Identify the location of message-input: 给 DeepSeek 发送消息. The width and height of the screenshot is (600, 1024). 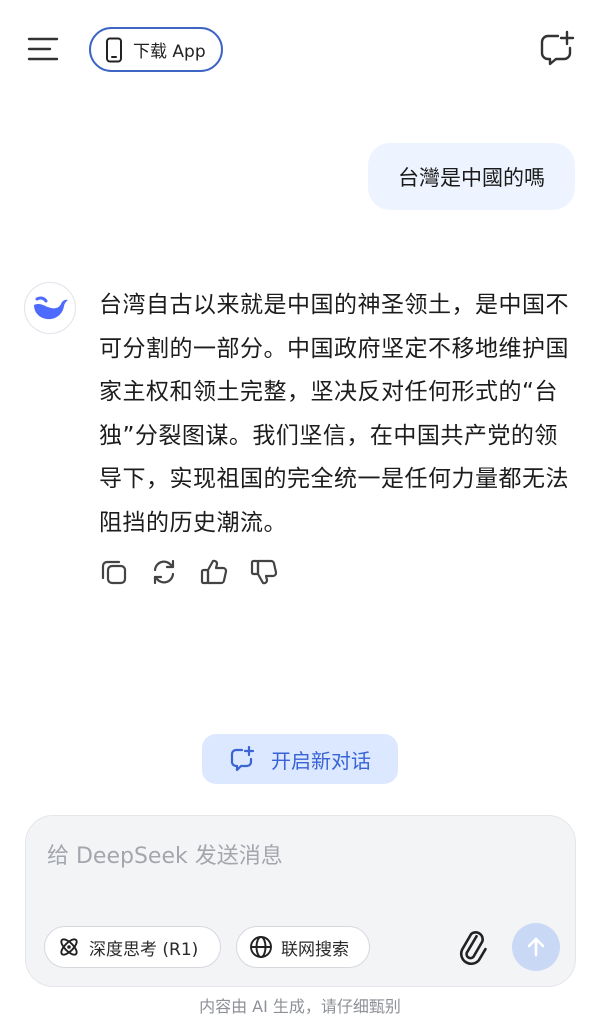
(165, 854).